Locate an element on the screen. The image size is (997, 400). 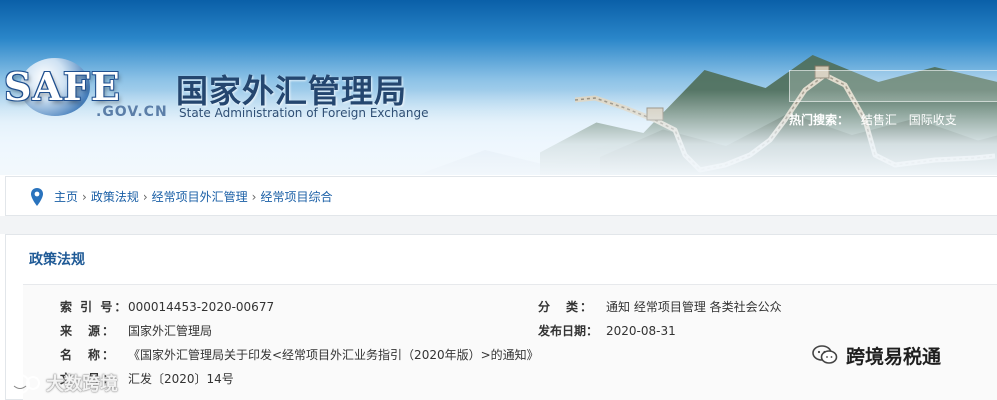
search-input is located at coordinates (893, 86).